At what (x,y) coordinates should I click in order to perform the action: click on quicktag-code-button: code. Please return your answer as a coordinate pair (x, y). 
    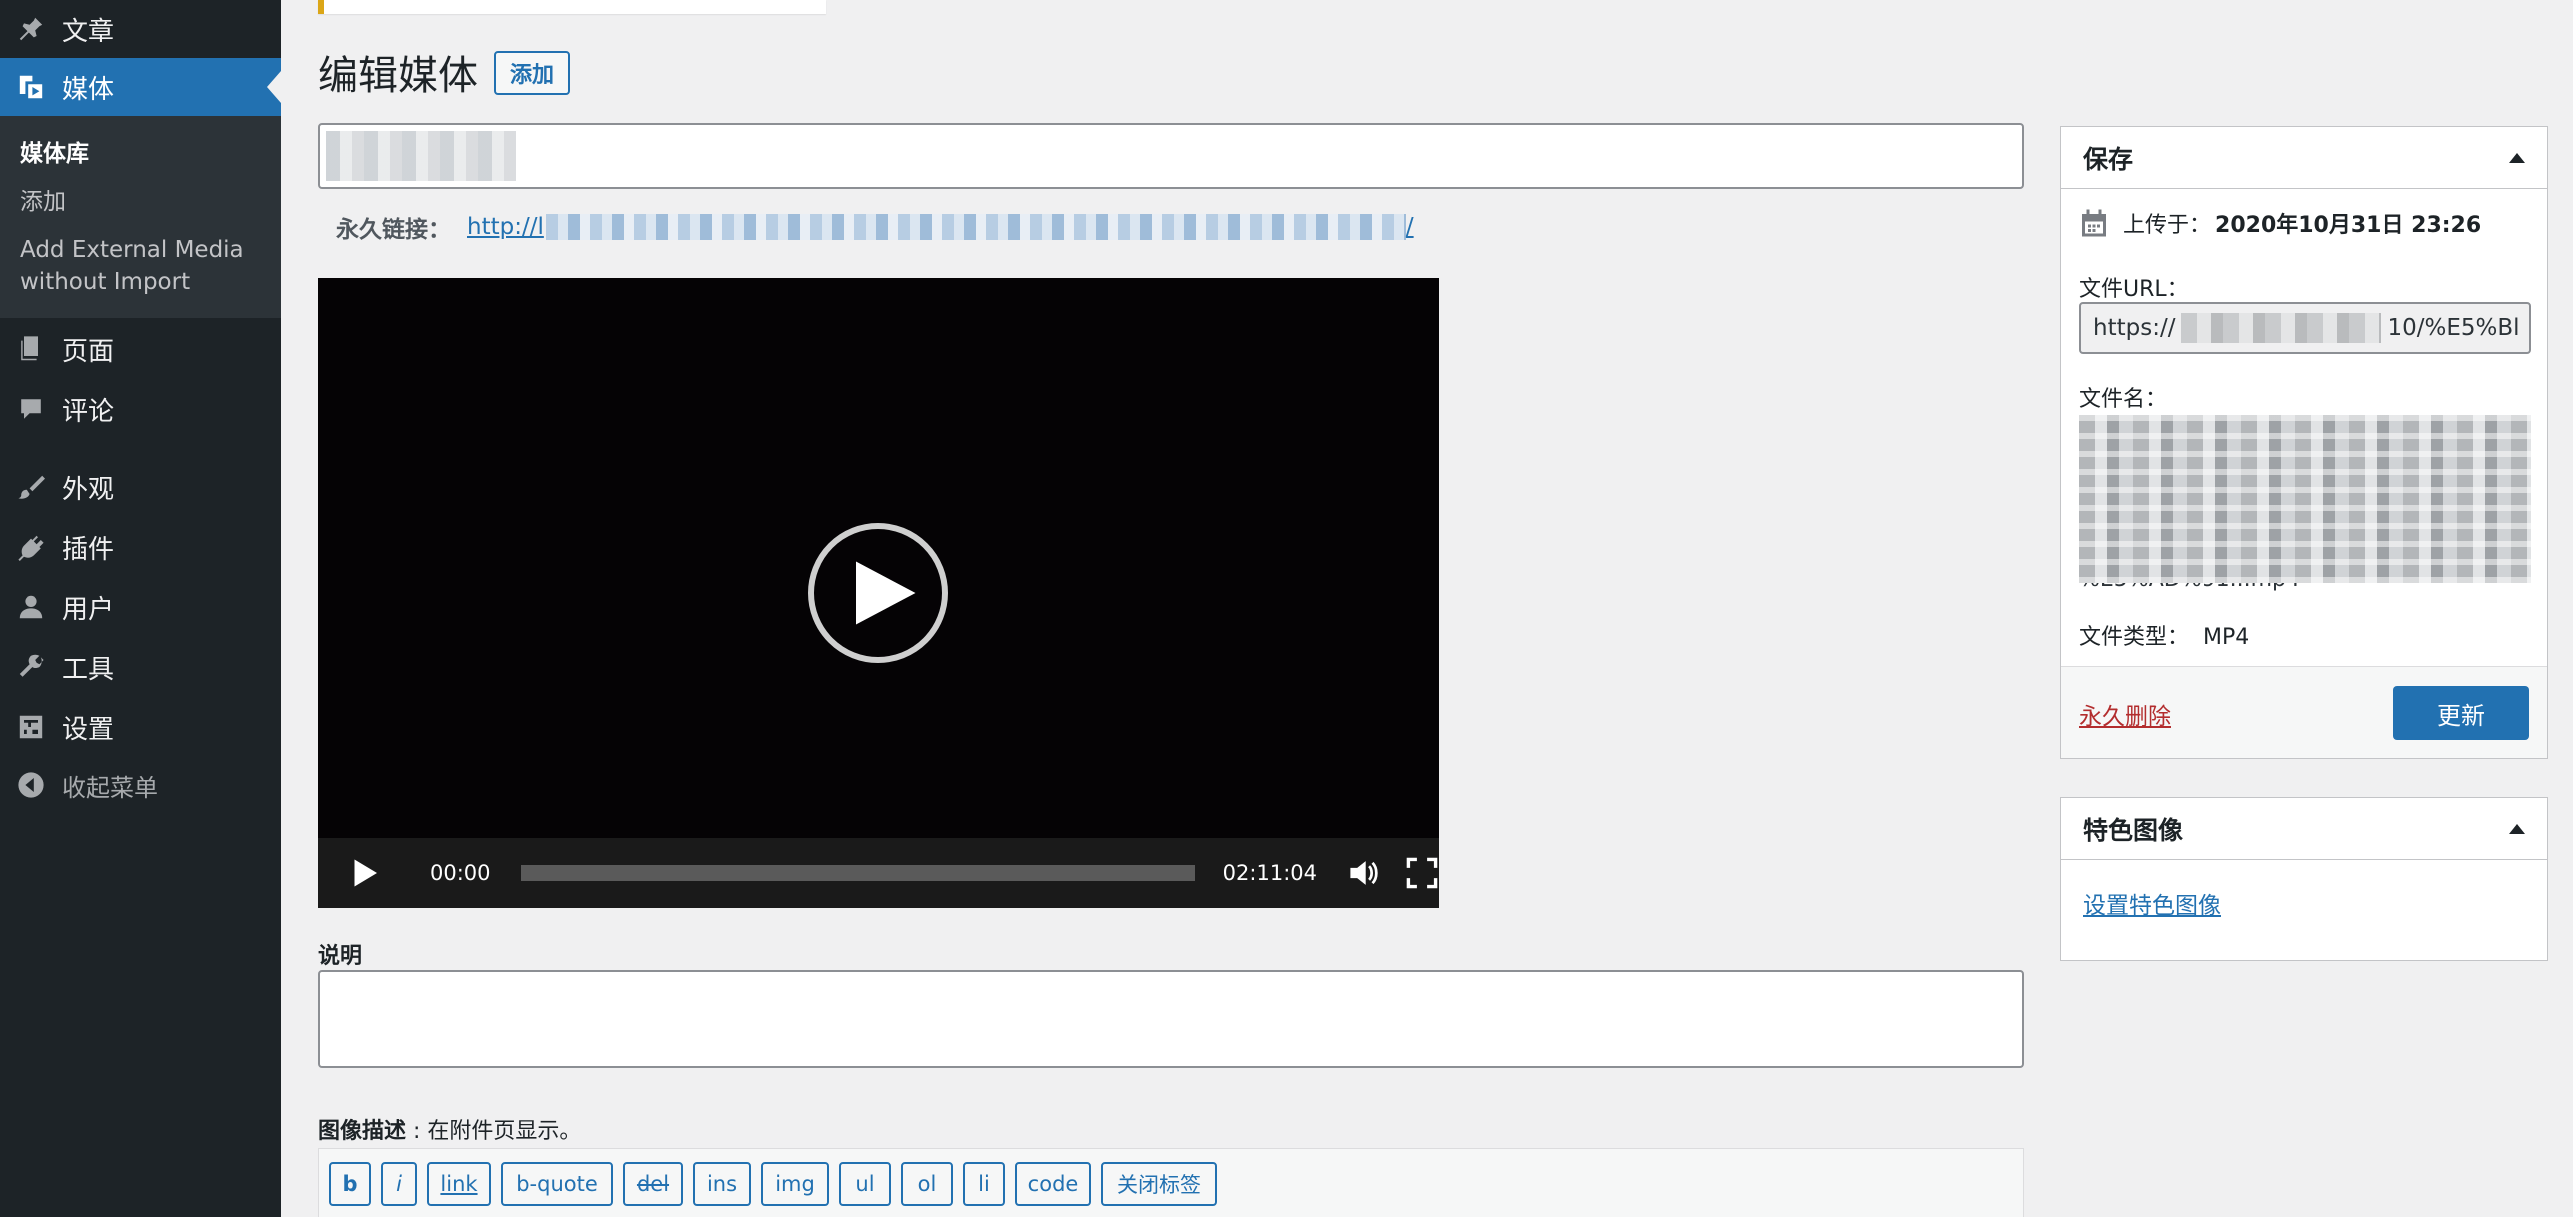
    Looking at the image, I should click on (1053, 1184).